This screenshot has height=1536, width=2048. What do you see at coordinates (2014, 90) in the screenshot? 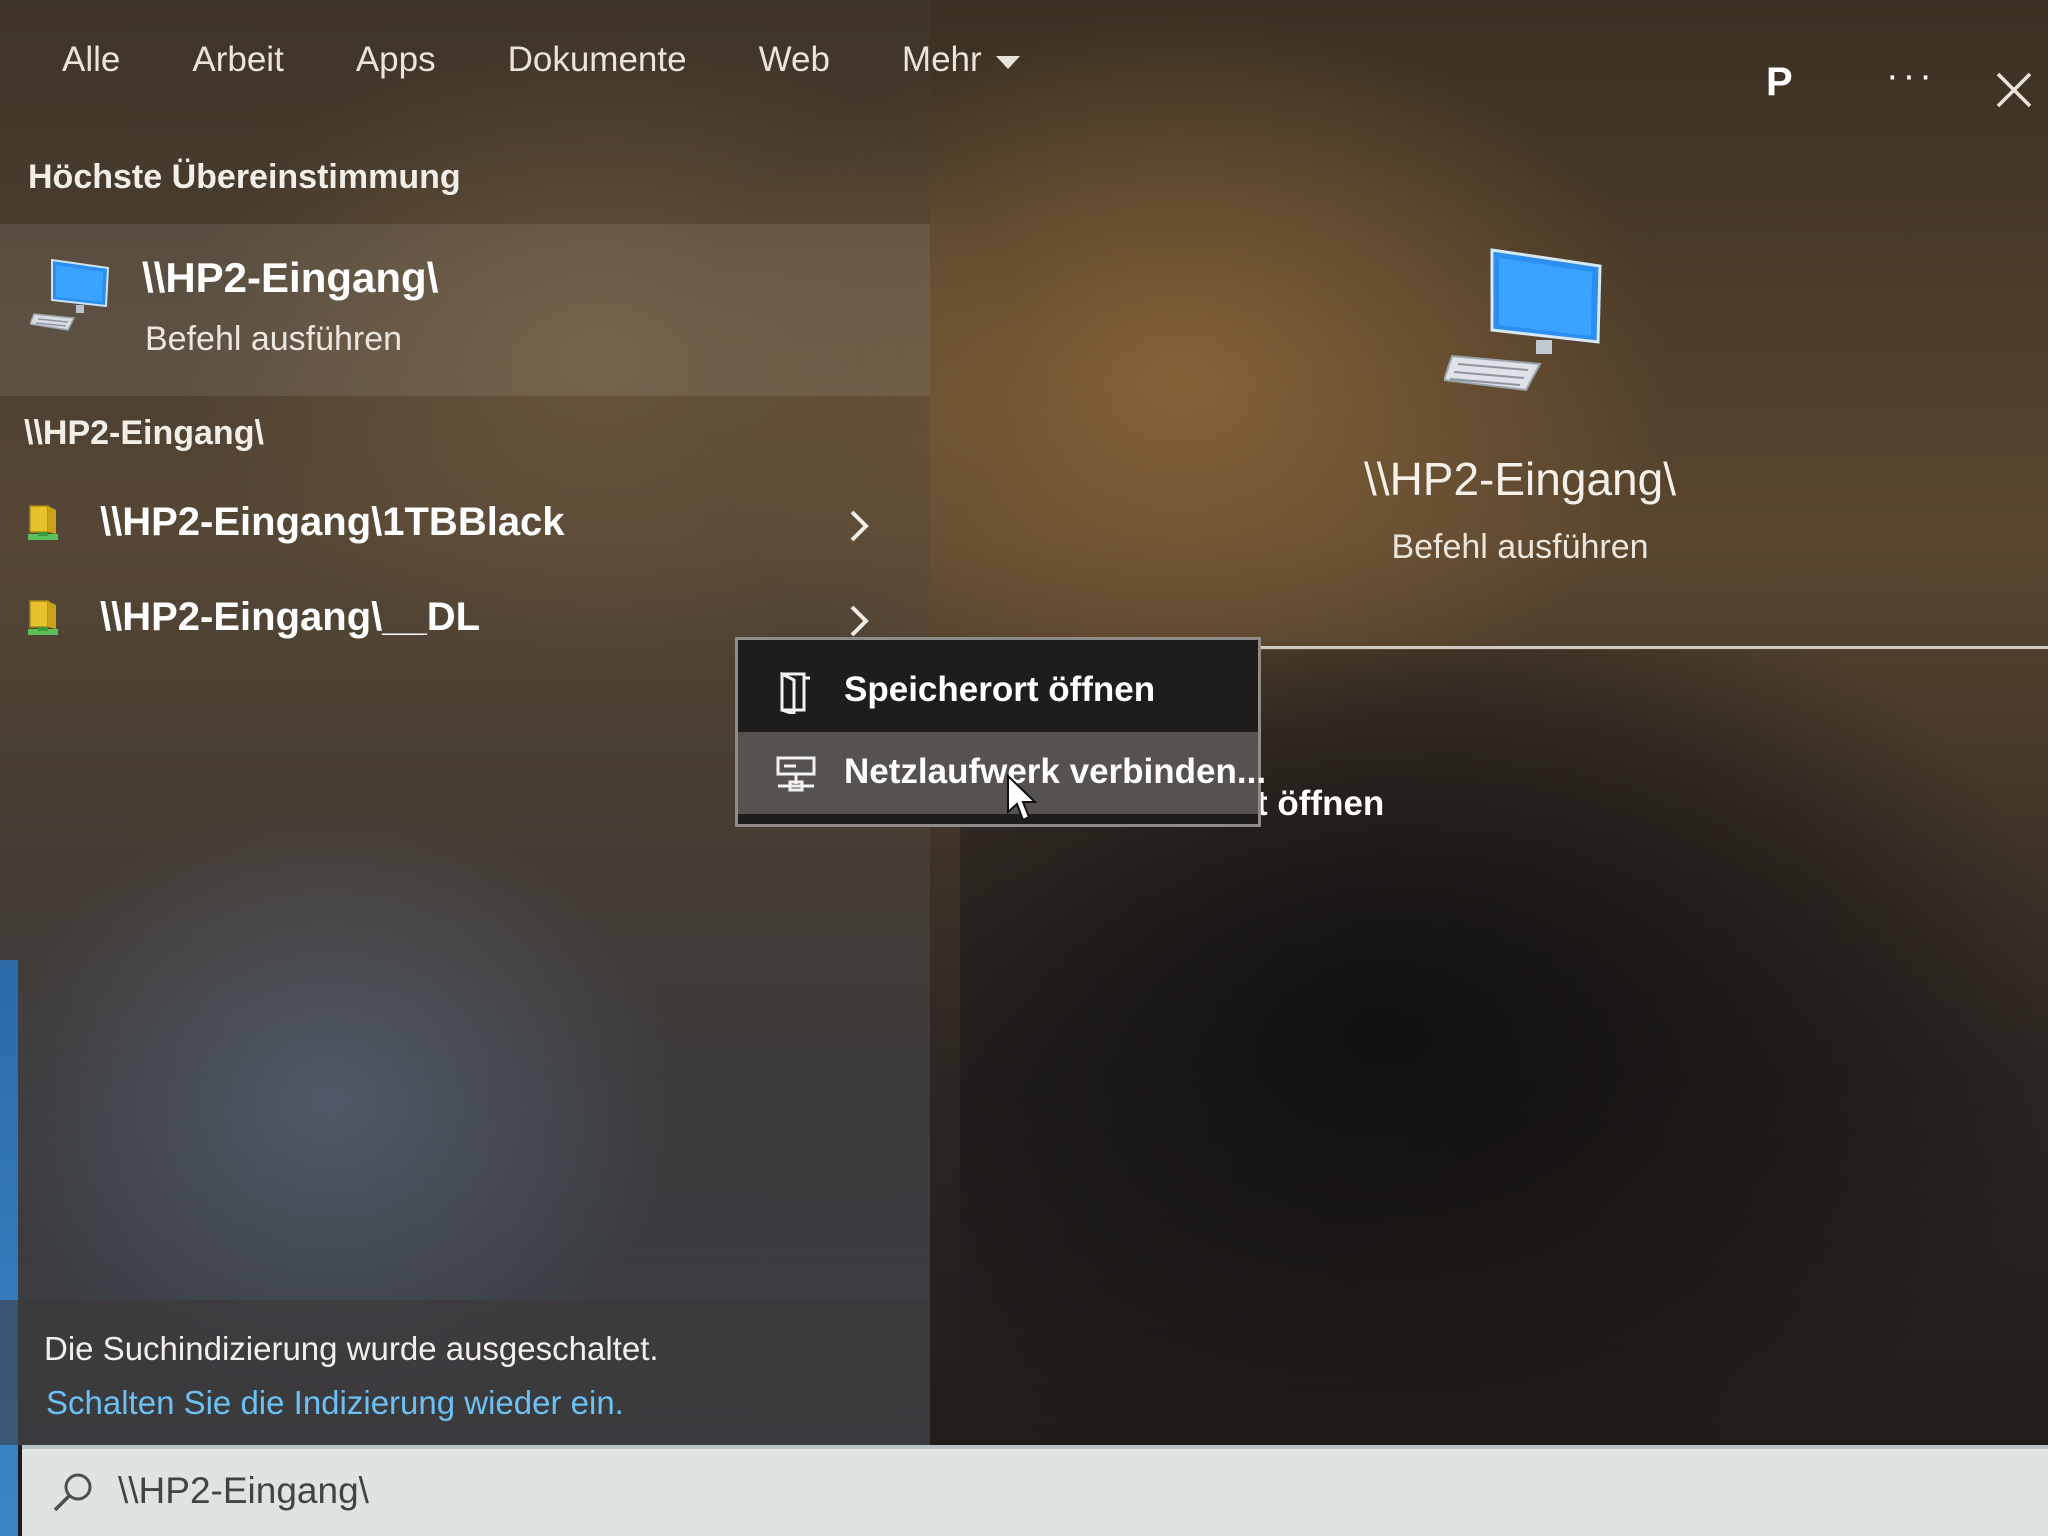
I see `close-icon` at bounding box center [2014, 90].